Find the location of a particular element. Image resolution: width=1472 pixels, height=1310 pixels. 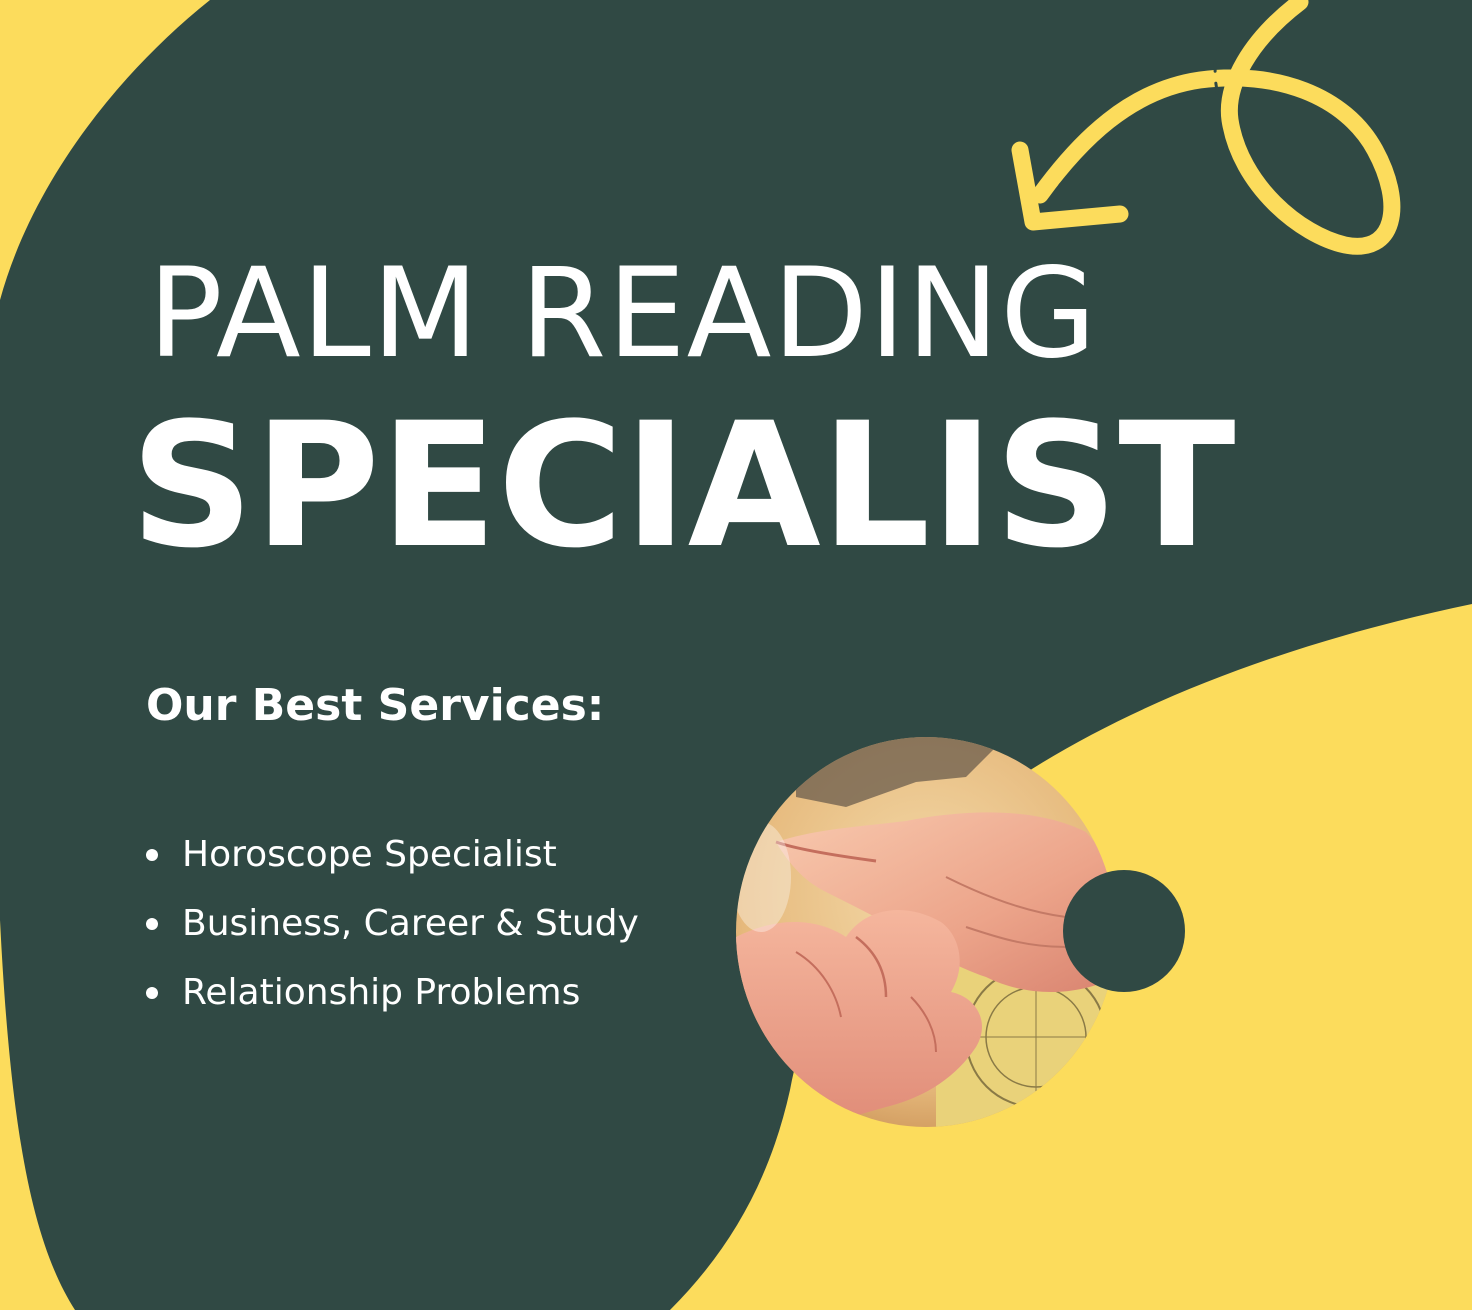

service-label: Business, Career & Study is located at coordinates (410, 923).